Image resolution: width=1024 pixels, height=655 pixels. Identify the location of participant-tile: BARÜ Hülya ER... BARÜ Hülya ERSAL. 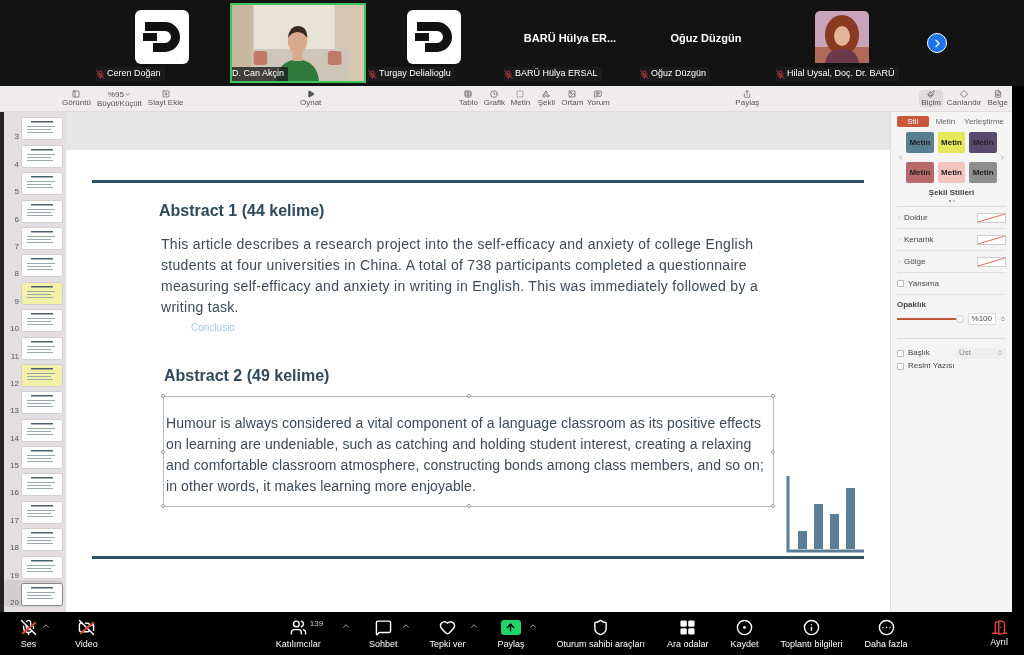
(570, 43).